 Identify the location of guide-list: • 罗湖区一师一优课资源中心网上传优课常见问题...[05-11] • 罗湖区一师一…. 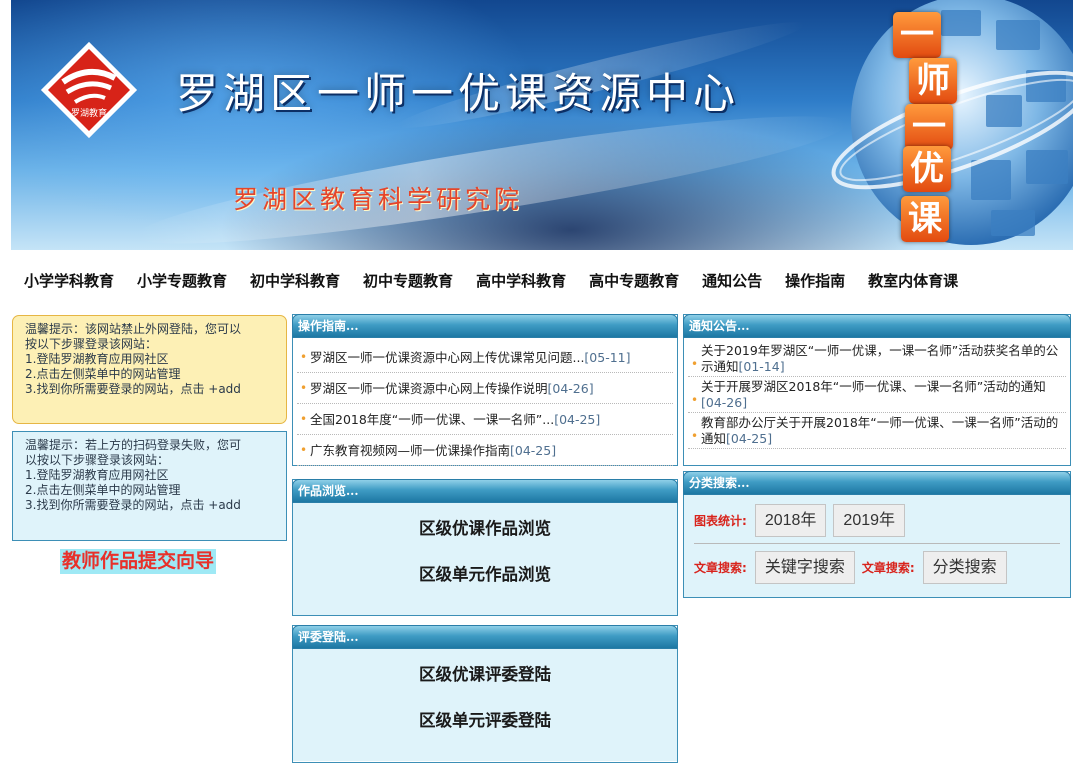
(485, 402).